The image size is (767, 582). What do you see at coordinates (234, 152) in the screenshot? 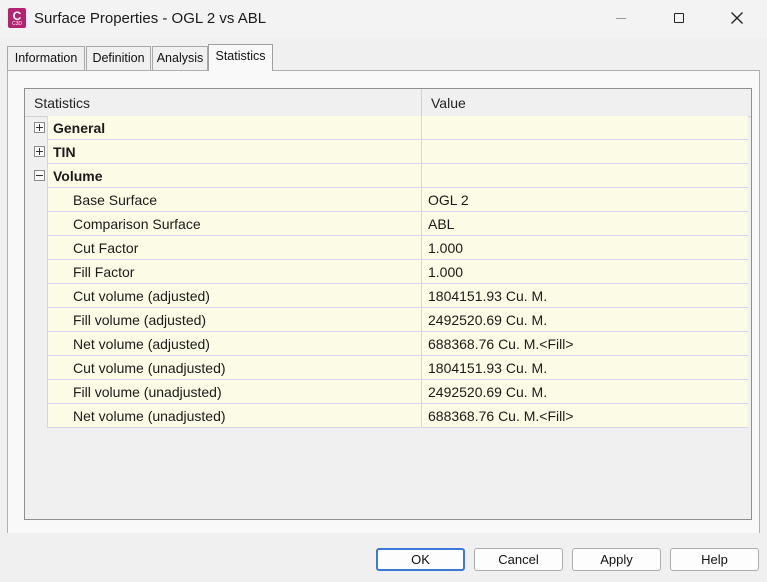
I see `group-label: TIN` at bounding box center [234, 152].